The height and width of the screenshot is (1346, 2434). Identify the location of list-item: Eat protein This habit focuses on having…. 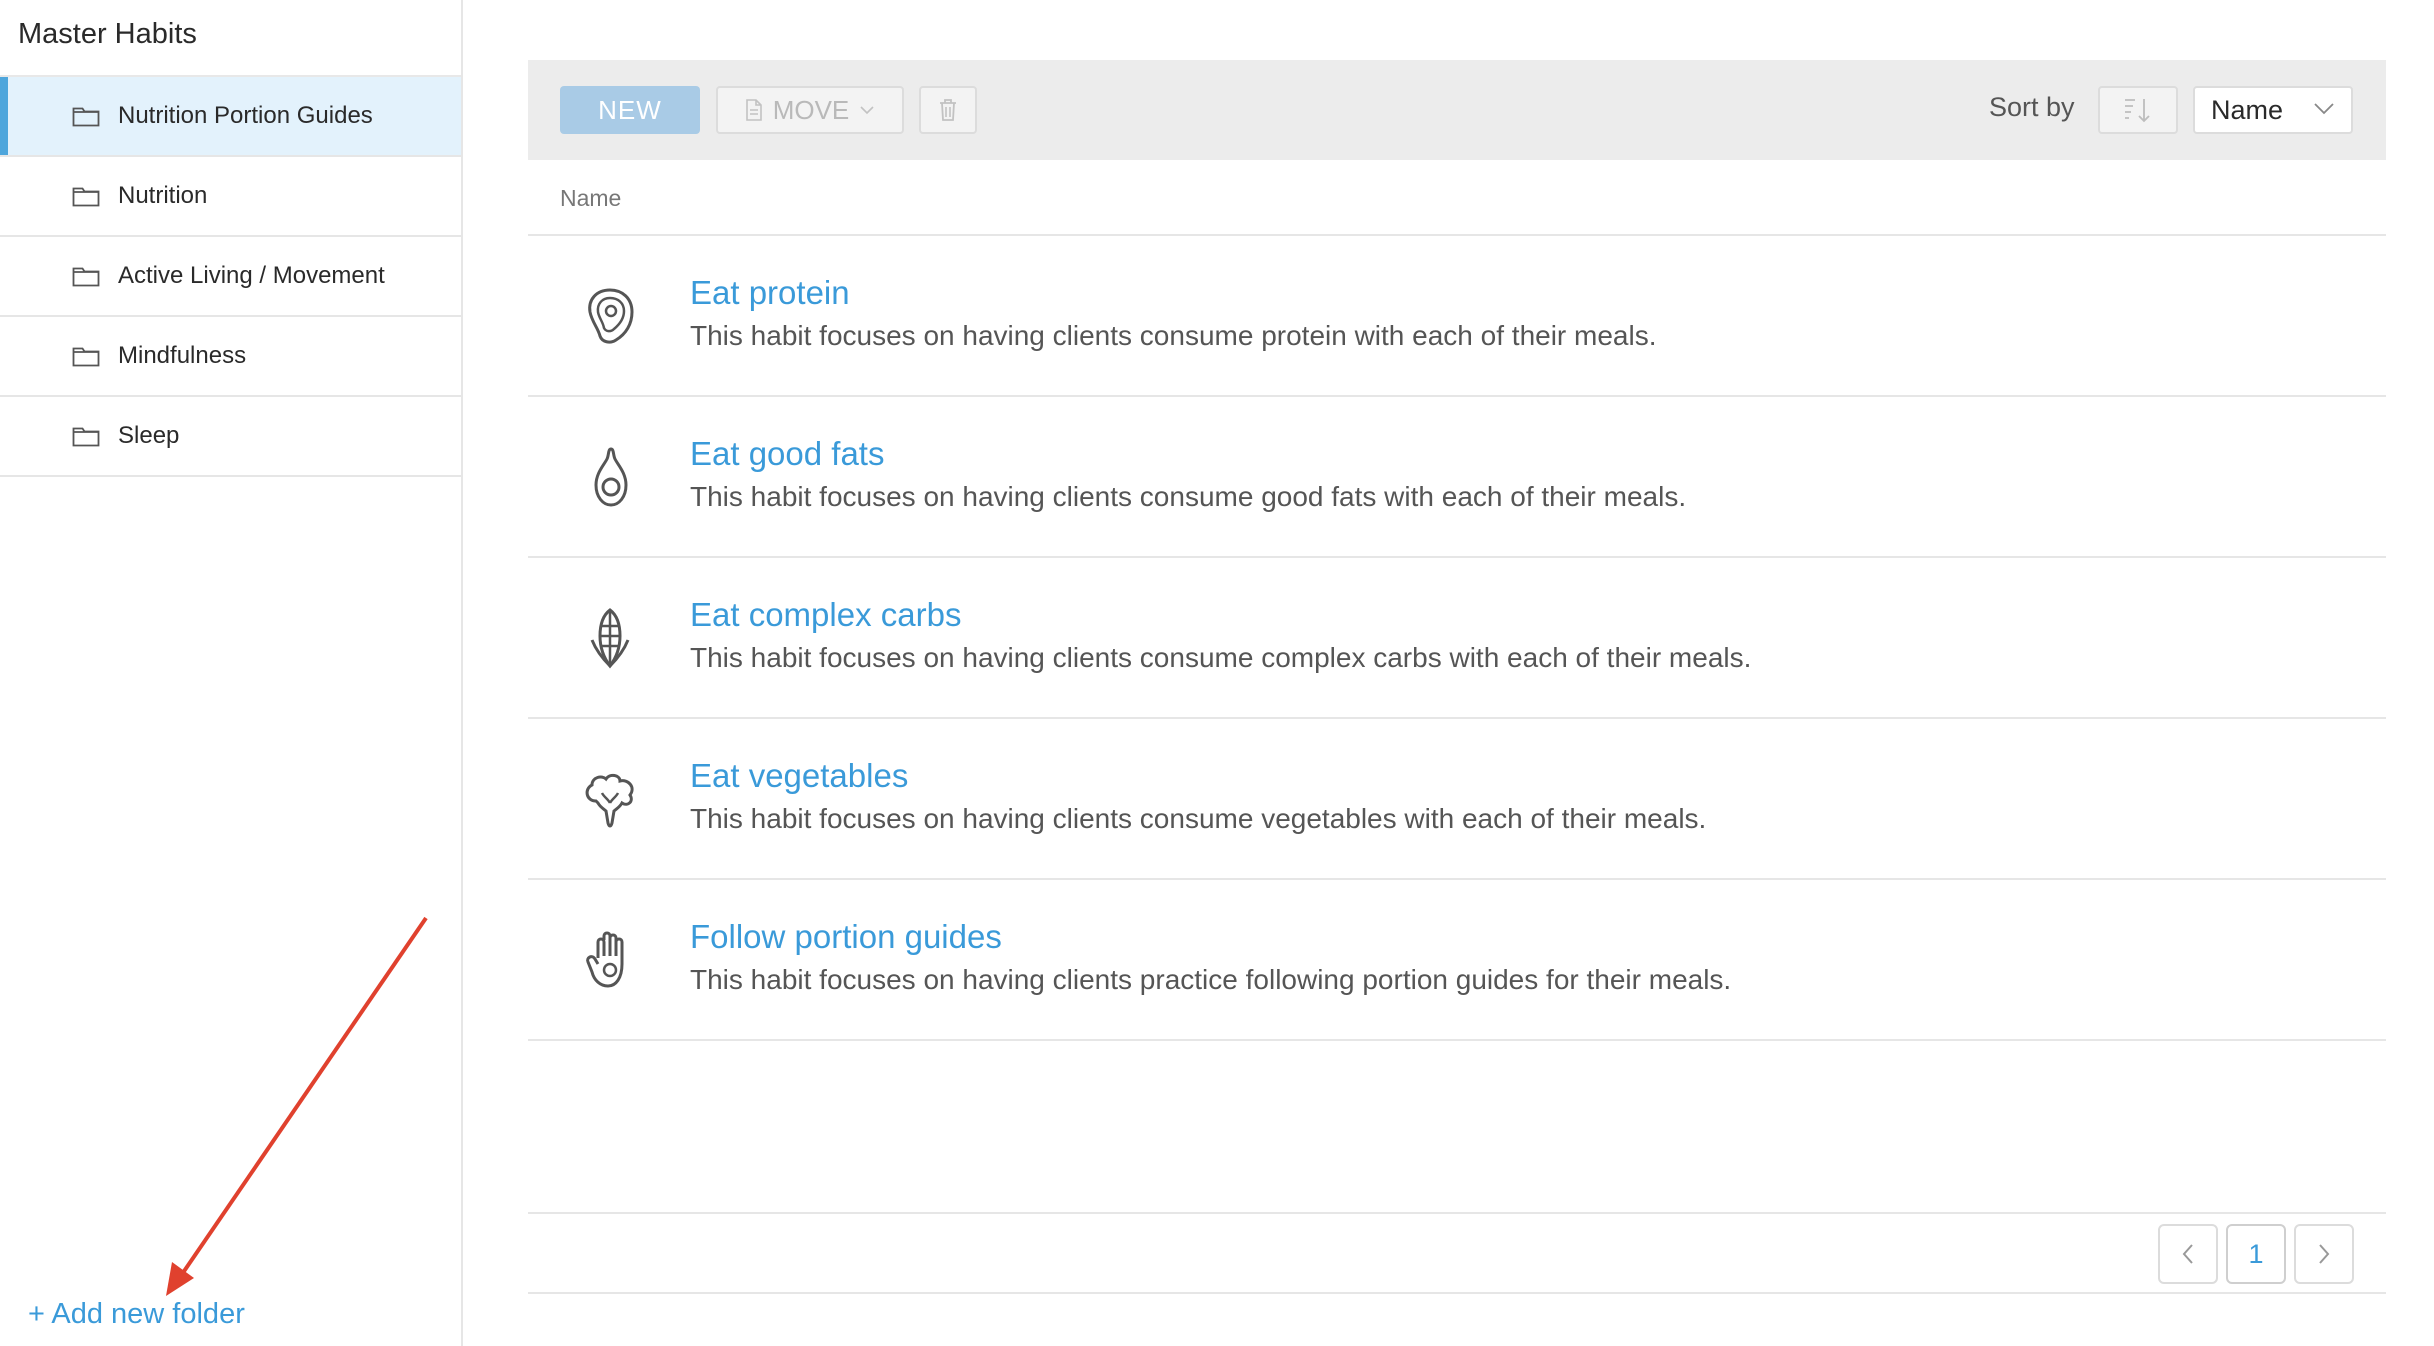
(1457, 316).